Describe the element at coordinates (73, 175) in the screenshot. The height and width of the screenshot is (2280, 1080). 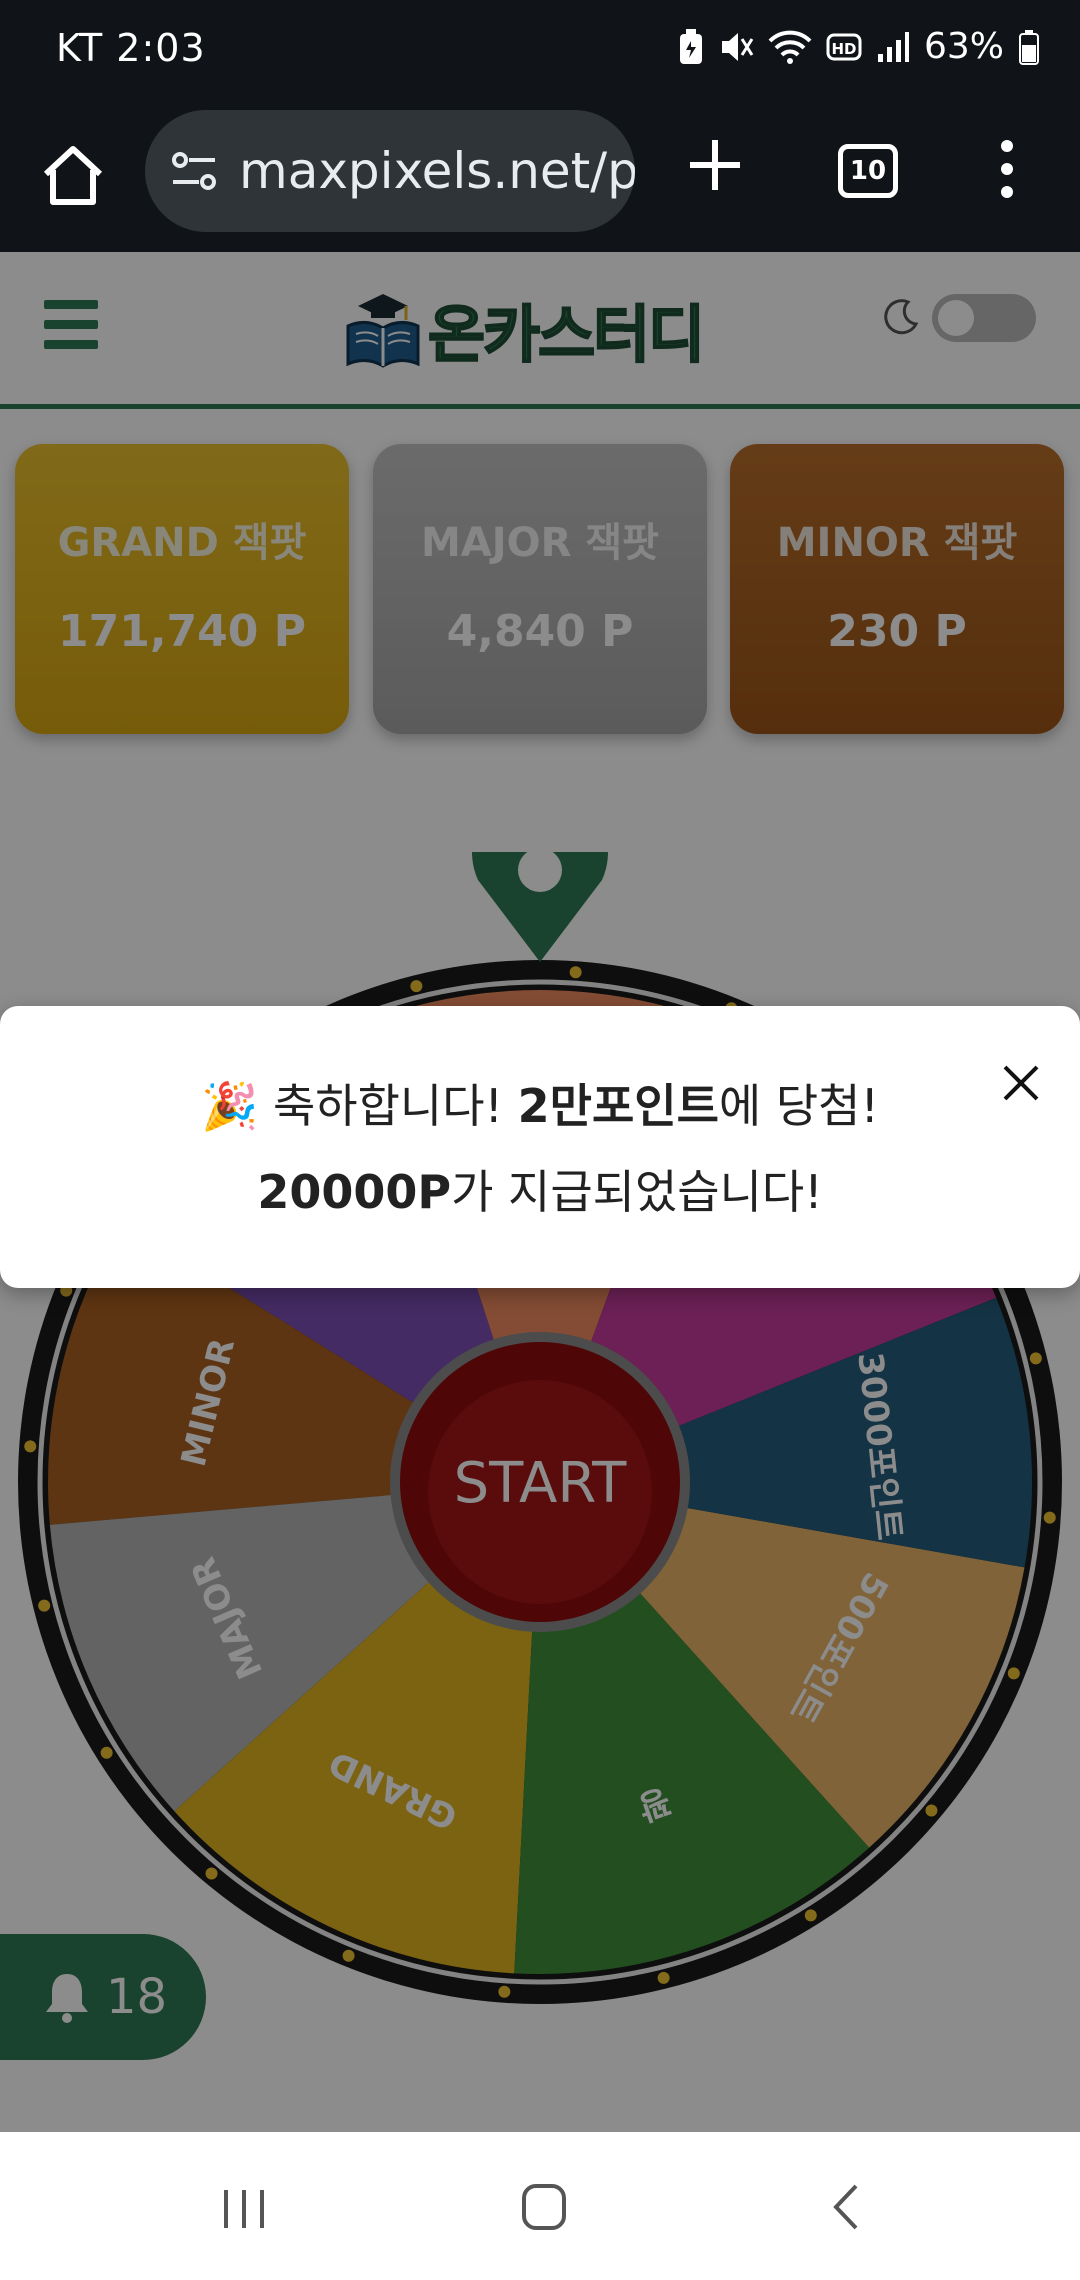
I see `home-icon` at that location.